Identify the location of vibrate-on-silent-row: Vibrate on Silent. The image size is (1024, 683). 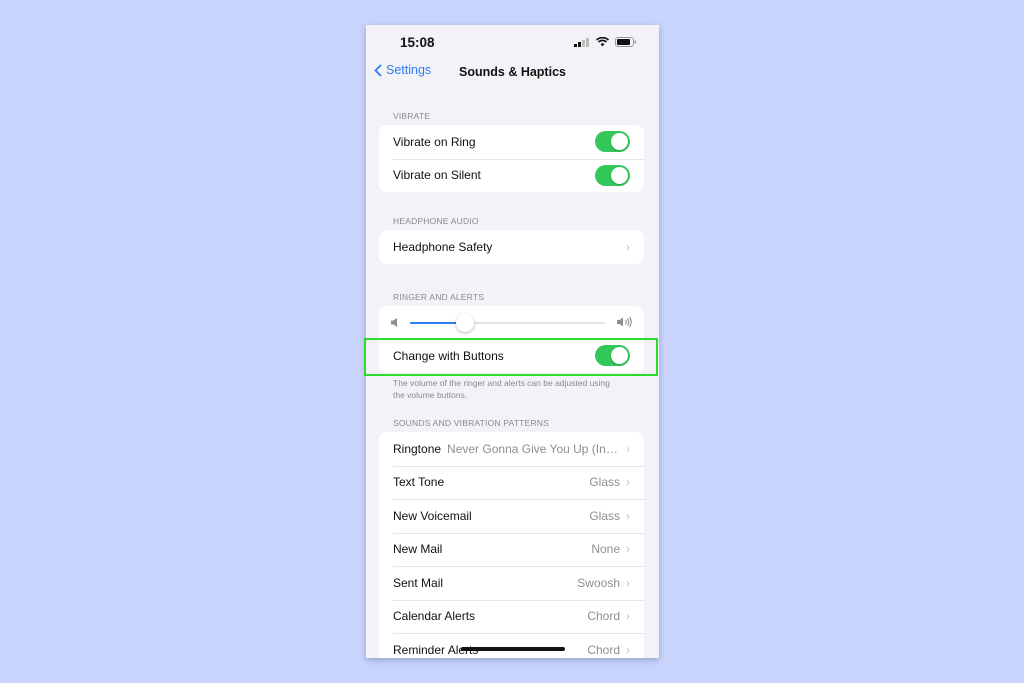
(511, 175).